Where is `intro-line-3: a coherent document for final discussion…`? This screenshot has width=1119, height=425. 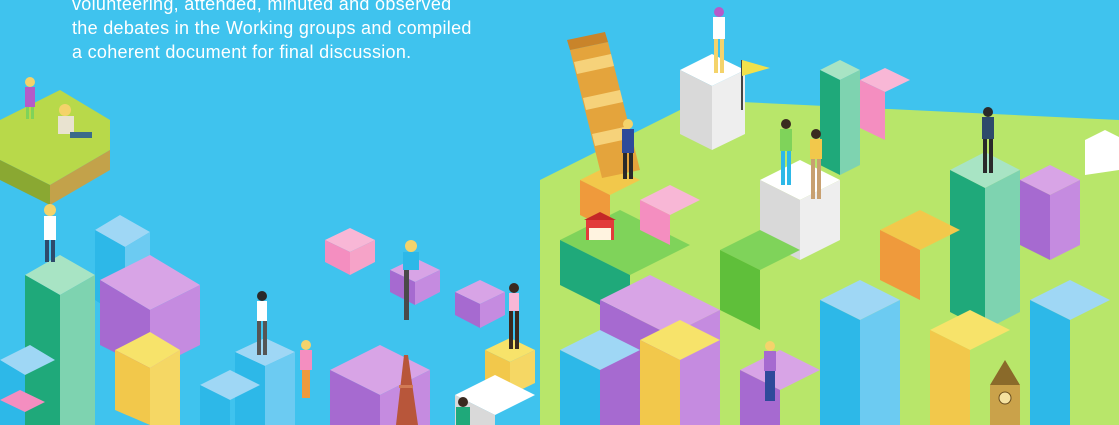
intro-line-3: a coherent document for final discussion… is located at coordinates (242, 52).